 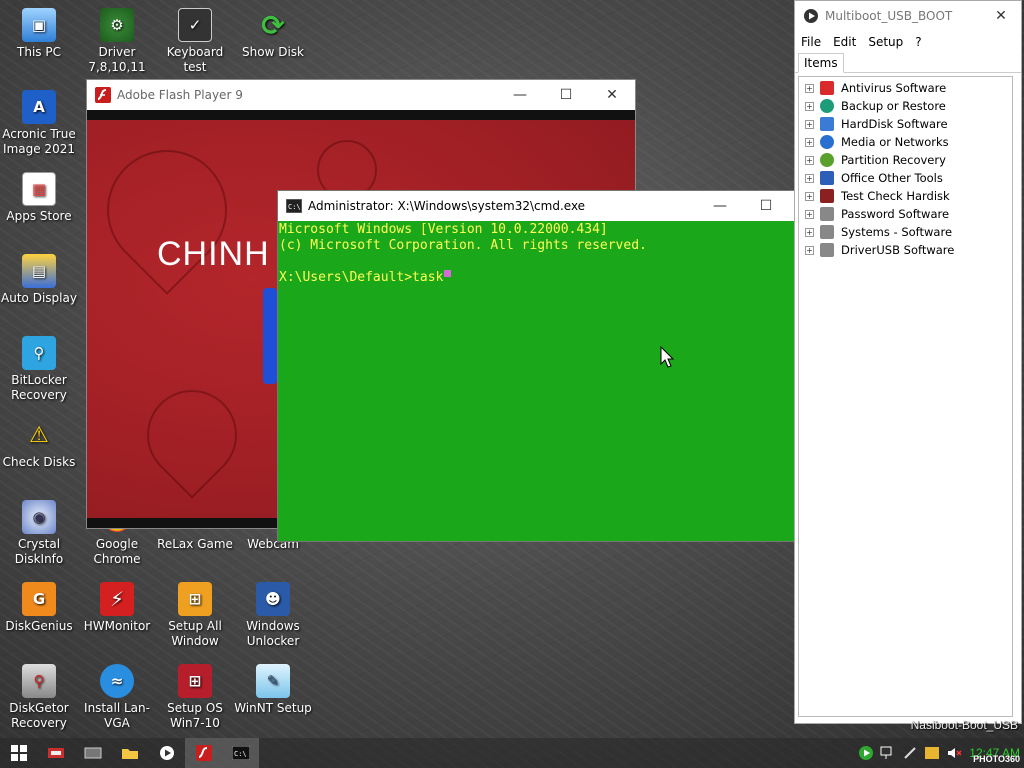 I want to click on desktop-icon-show-disk: ⟳ Show Disk, so click(x=273, y=34).